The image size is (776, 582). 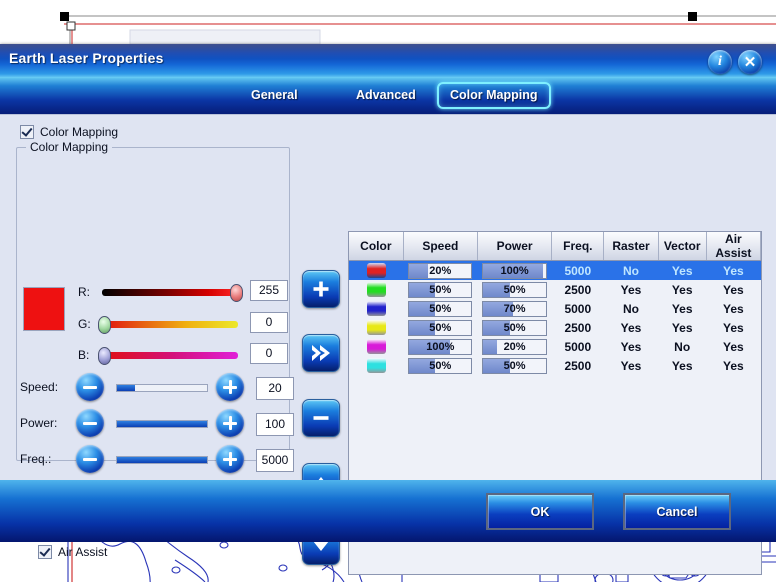 I want to click on close-icon: ✕, so click(x=750, y=62).